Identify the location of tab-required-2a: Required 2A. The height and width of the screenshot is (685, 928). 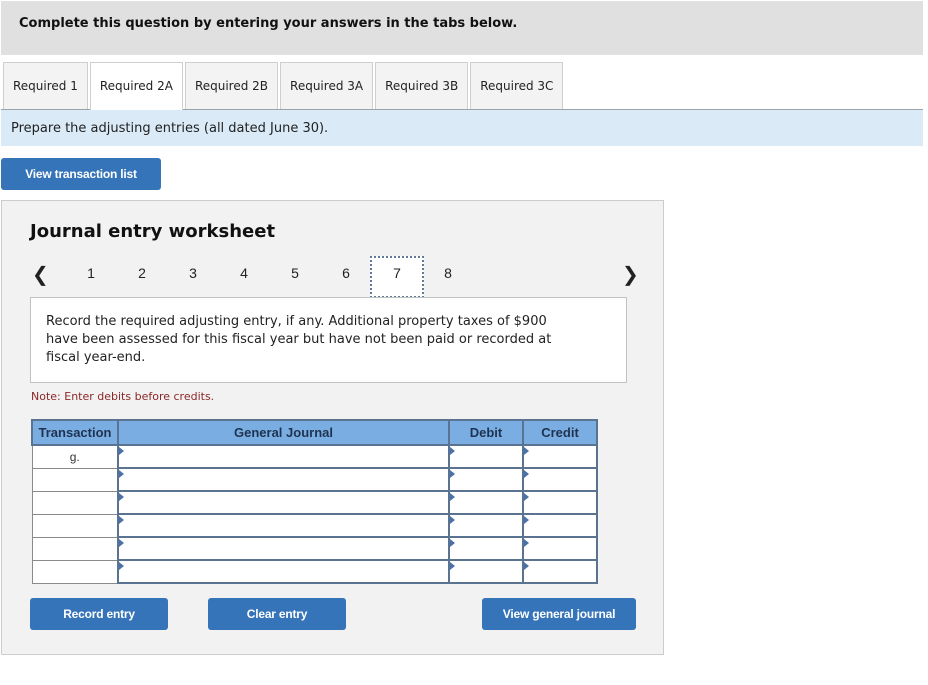
(136, 86).